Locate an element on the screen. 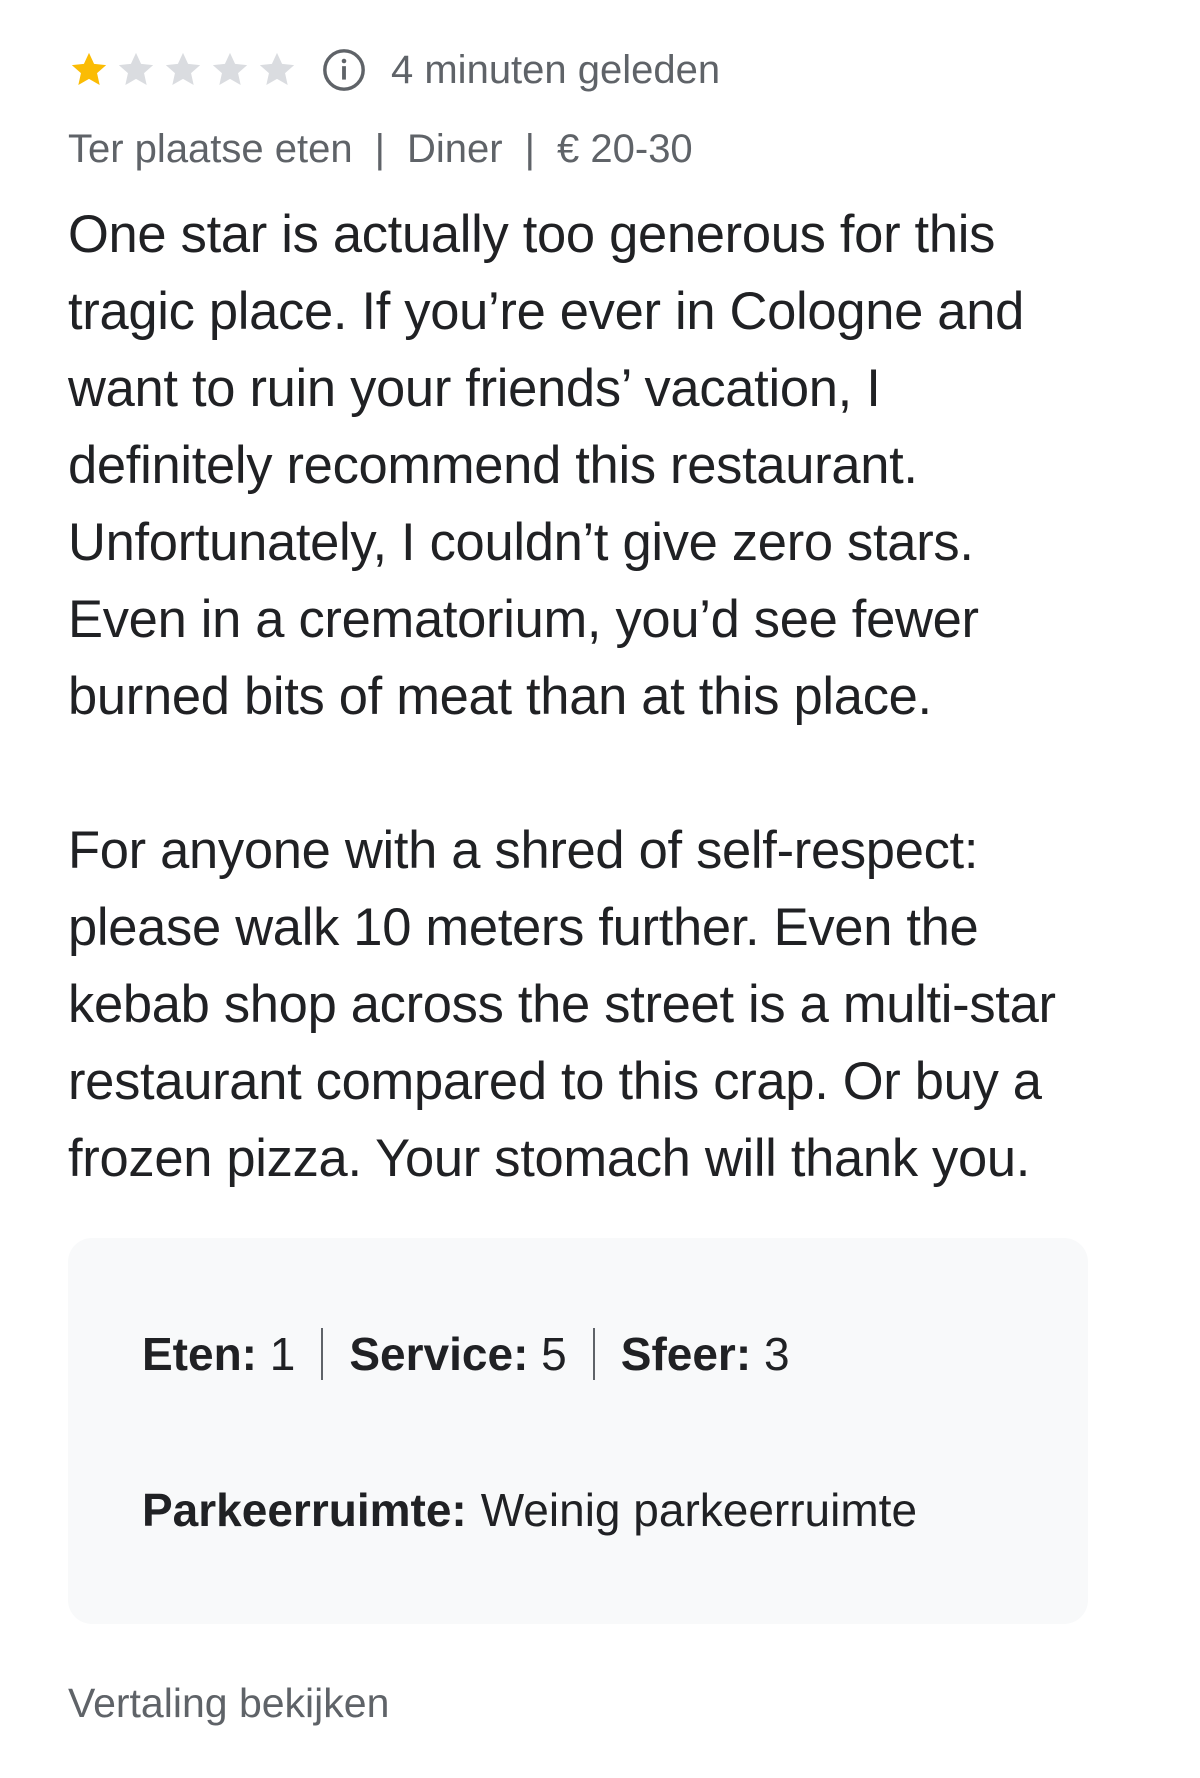 This screenshot has width=1200, height=1778. star-rating is located at coordinates (185, 70).